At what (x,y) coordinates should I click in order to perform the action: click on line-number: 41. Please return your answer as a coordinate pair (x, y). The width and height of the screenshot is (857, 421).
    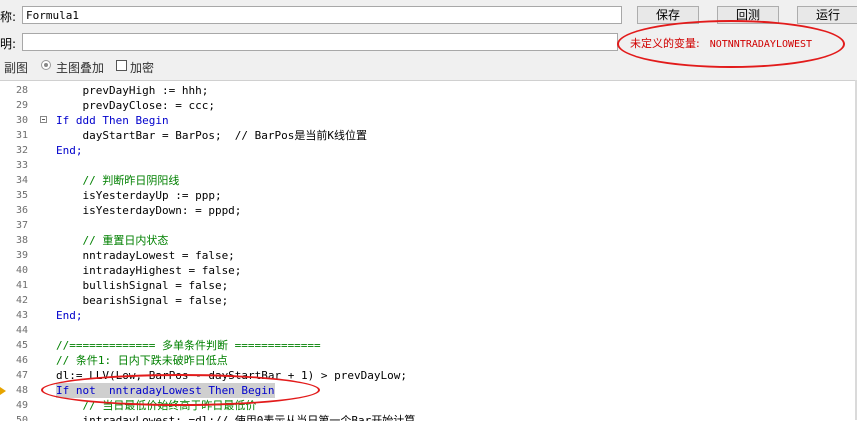
    Looking at the image, I should click on (21, 285).